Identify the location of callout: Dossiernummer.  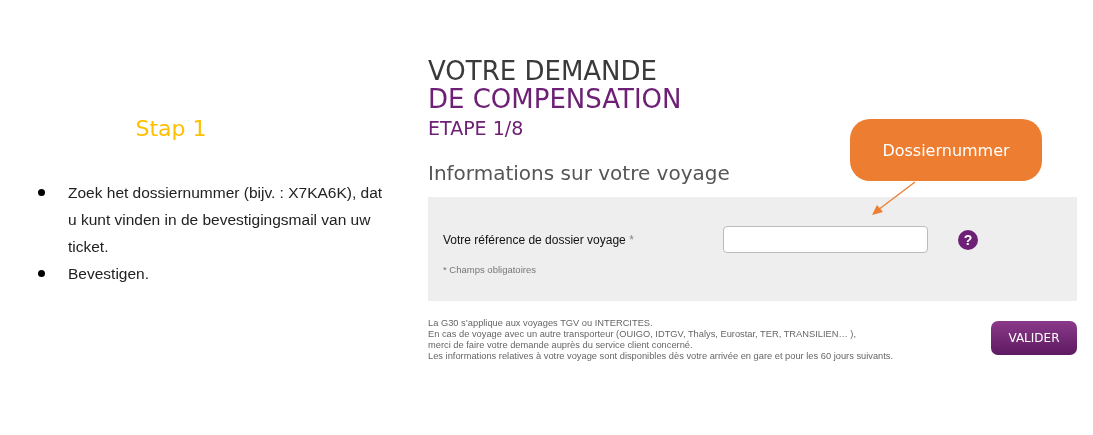
(946, 150).